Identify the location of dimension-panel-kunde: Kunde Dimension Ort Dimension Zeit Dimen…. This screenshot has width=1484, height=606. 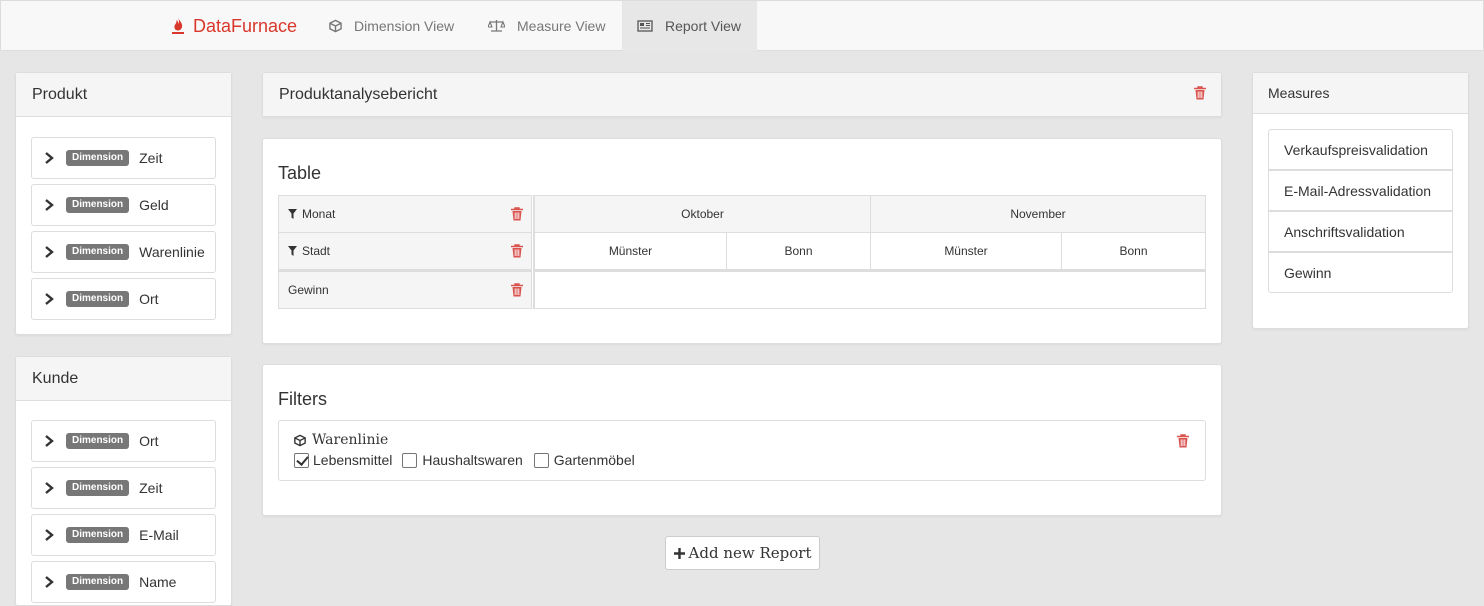
(123, 481).